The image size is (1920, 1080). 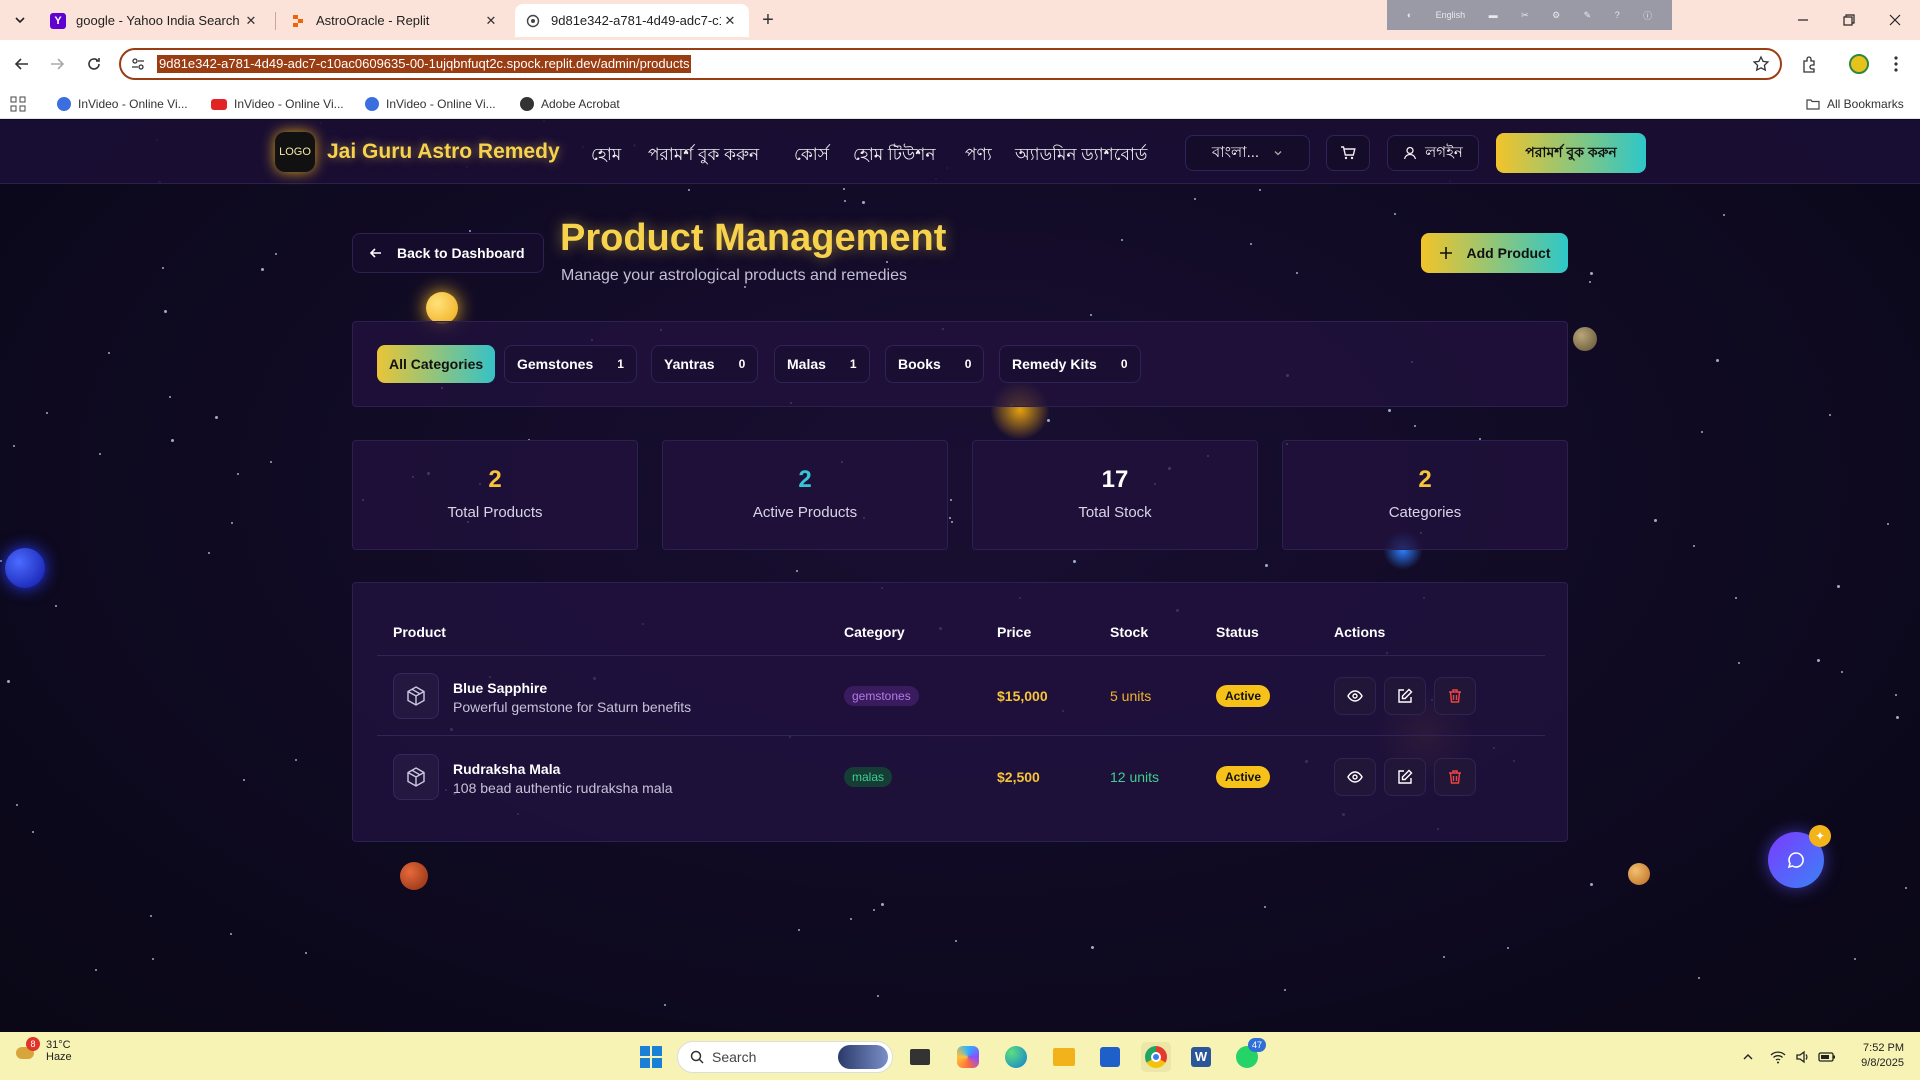 What do you see at coordinates (155, 20) in the screenshot?
I see `tab-yahoo: Y google - Yahoo India Search Re ✕` at bounding box center [155, 20].